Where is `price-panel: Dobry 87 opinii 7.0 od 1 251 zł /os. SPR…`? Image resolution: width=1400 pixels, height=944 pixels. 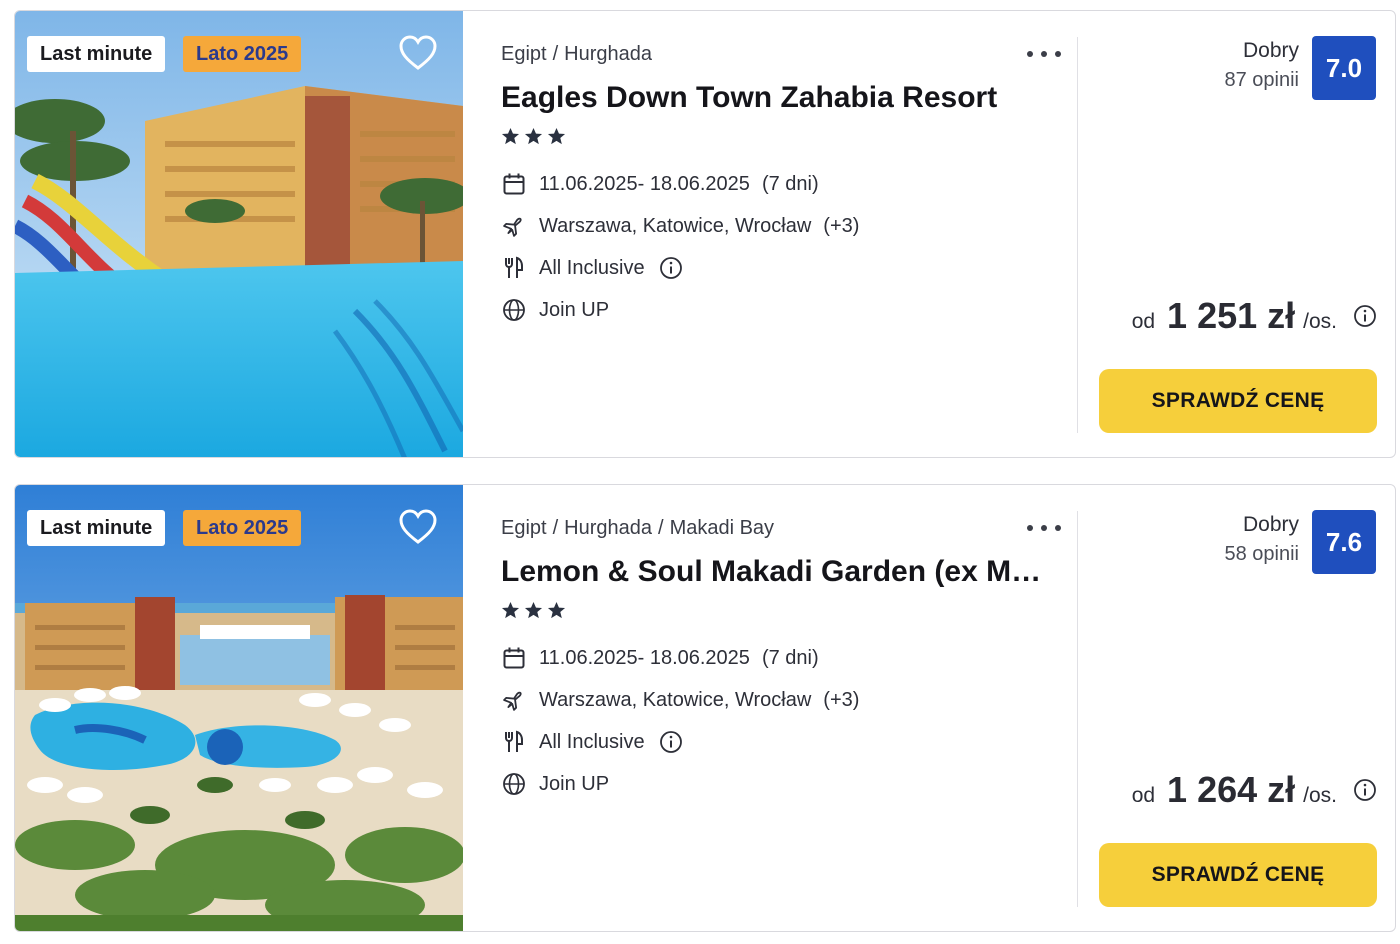
price-panel: Dobry 87 opinii 7.0 od 1 251 zł /os. SPR… is located at coordinates (1236, 234).